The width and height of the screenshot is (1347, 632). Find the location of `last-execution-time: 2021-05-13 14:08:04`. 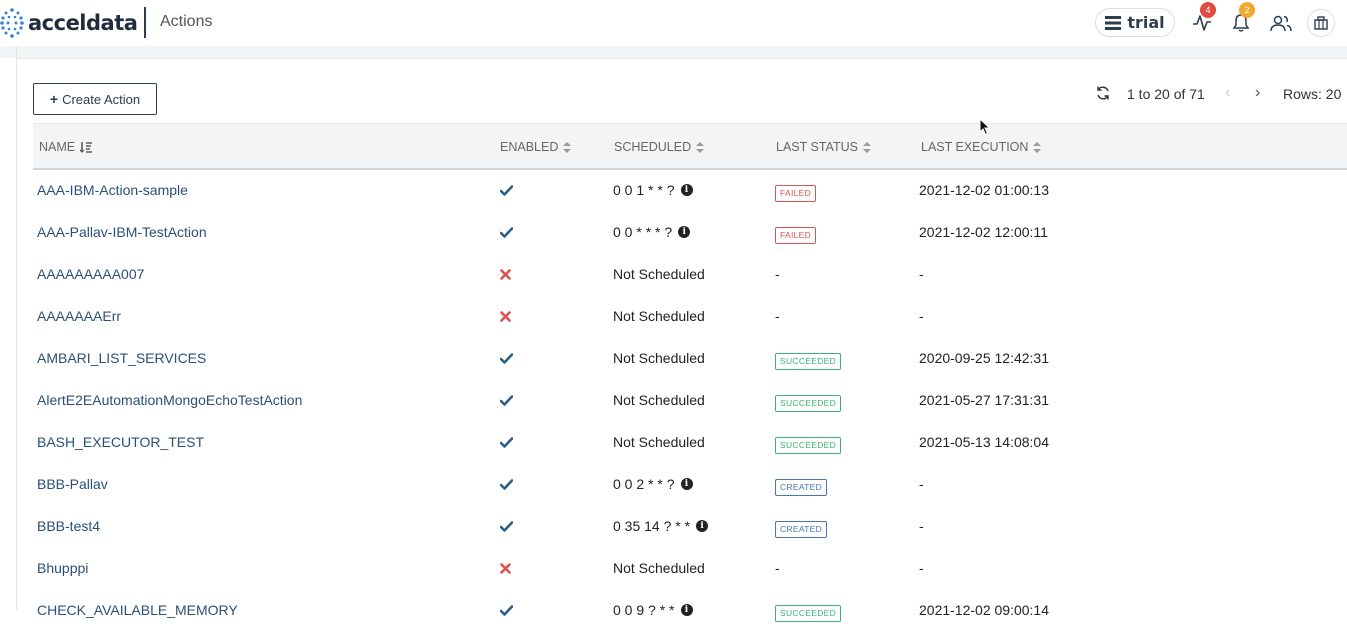

last-execution-time: 2021-05-13 14:08:04 is located at coordinates (984, 442).